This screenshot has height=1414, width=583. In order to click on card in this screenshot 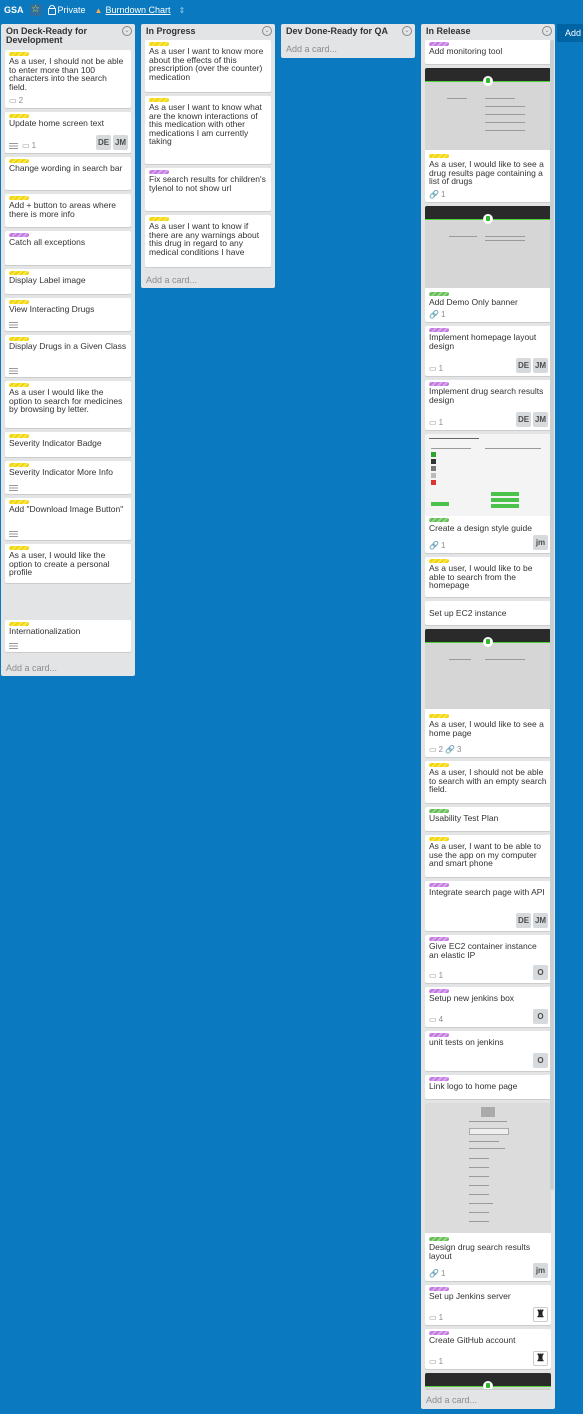, I will do `click(488, 1381)`.